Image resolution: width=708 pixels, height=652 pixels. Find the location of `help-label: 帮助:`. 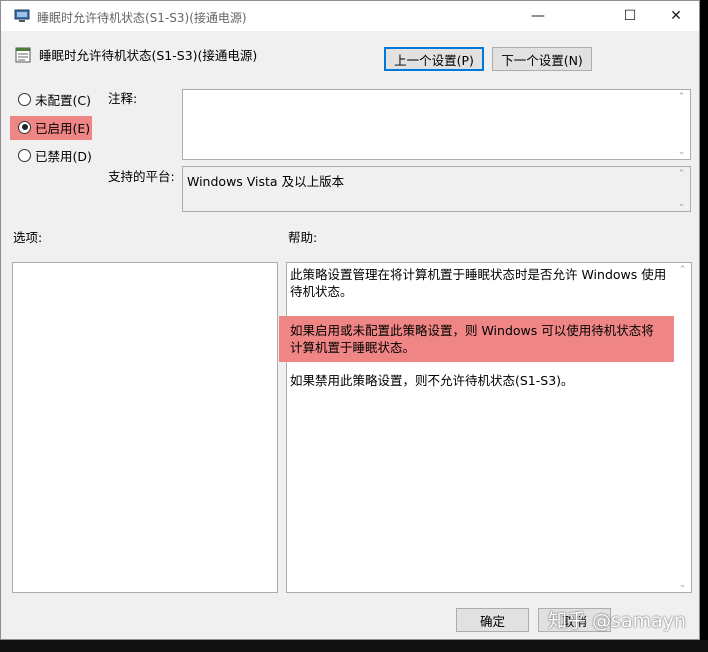

help-label: 帮助: is located at coordinates (303, 237).